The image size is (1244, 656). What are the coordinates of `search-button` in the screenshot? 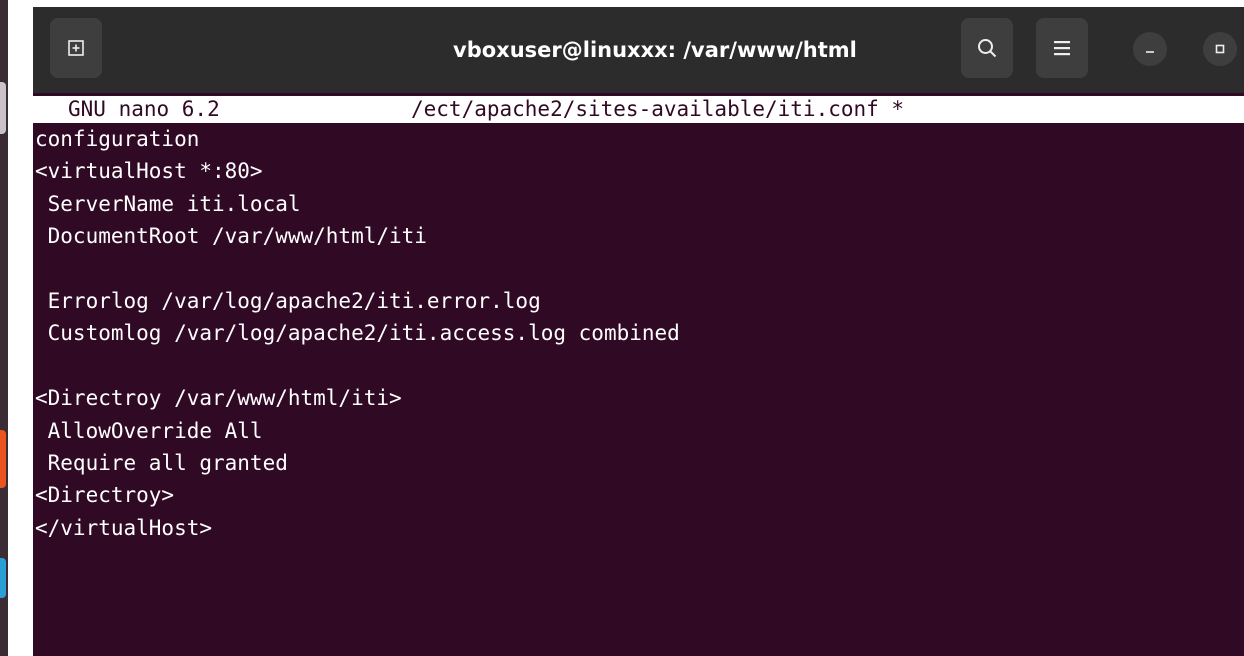 It's located at (987, 48).